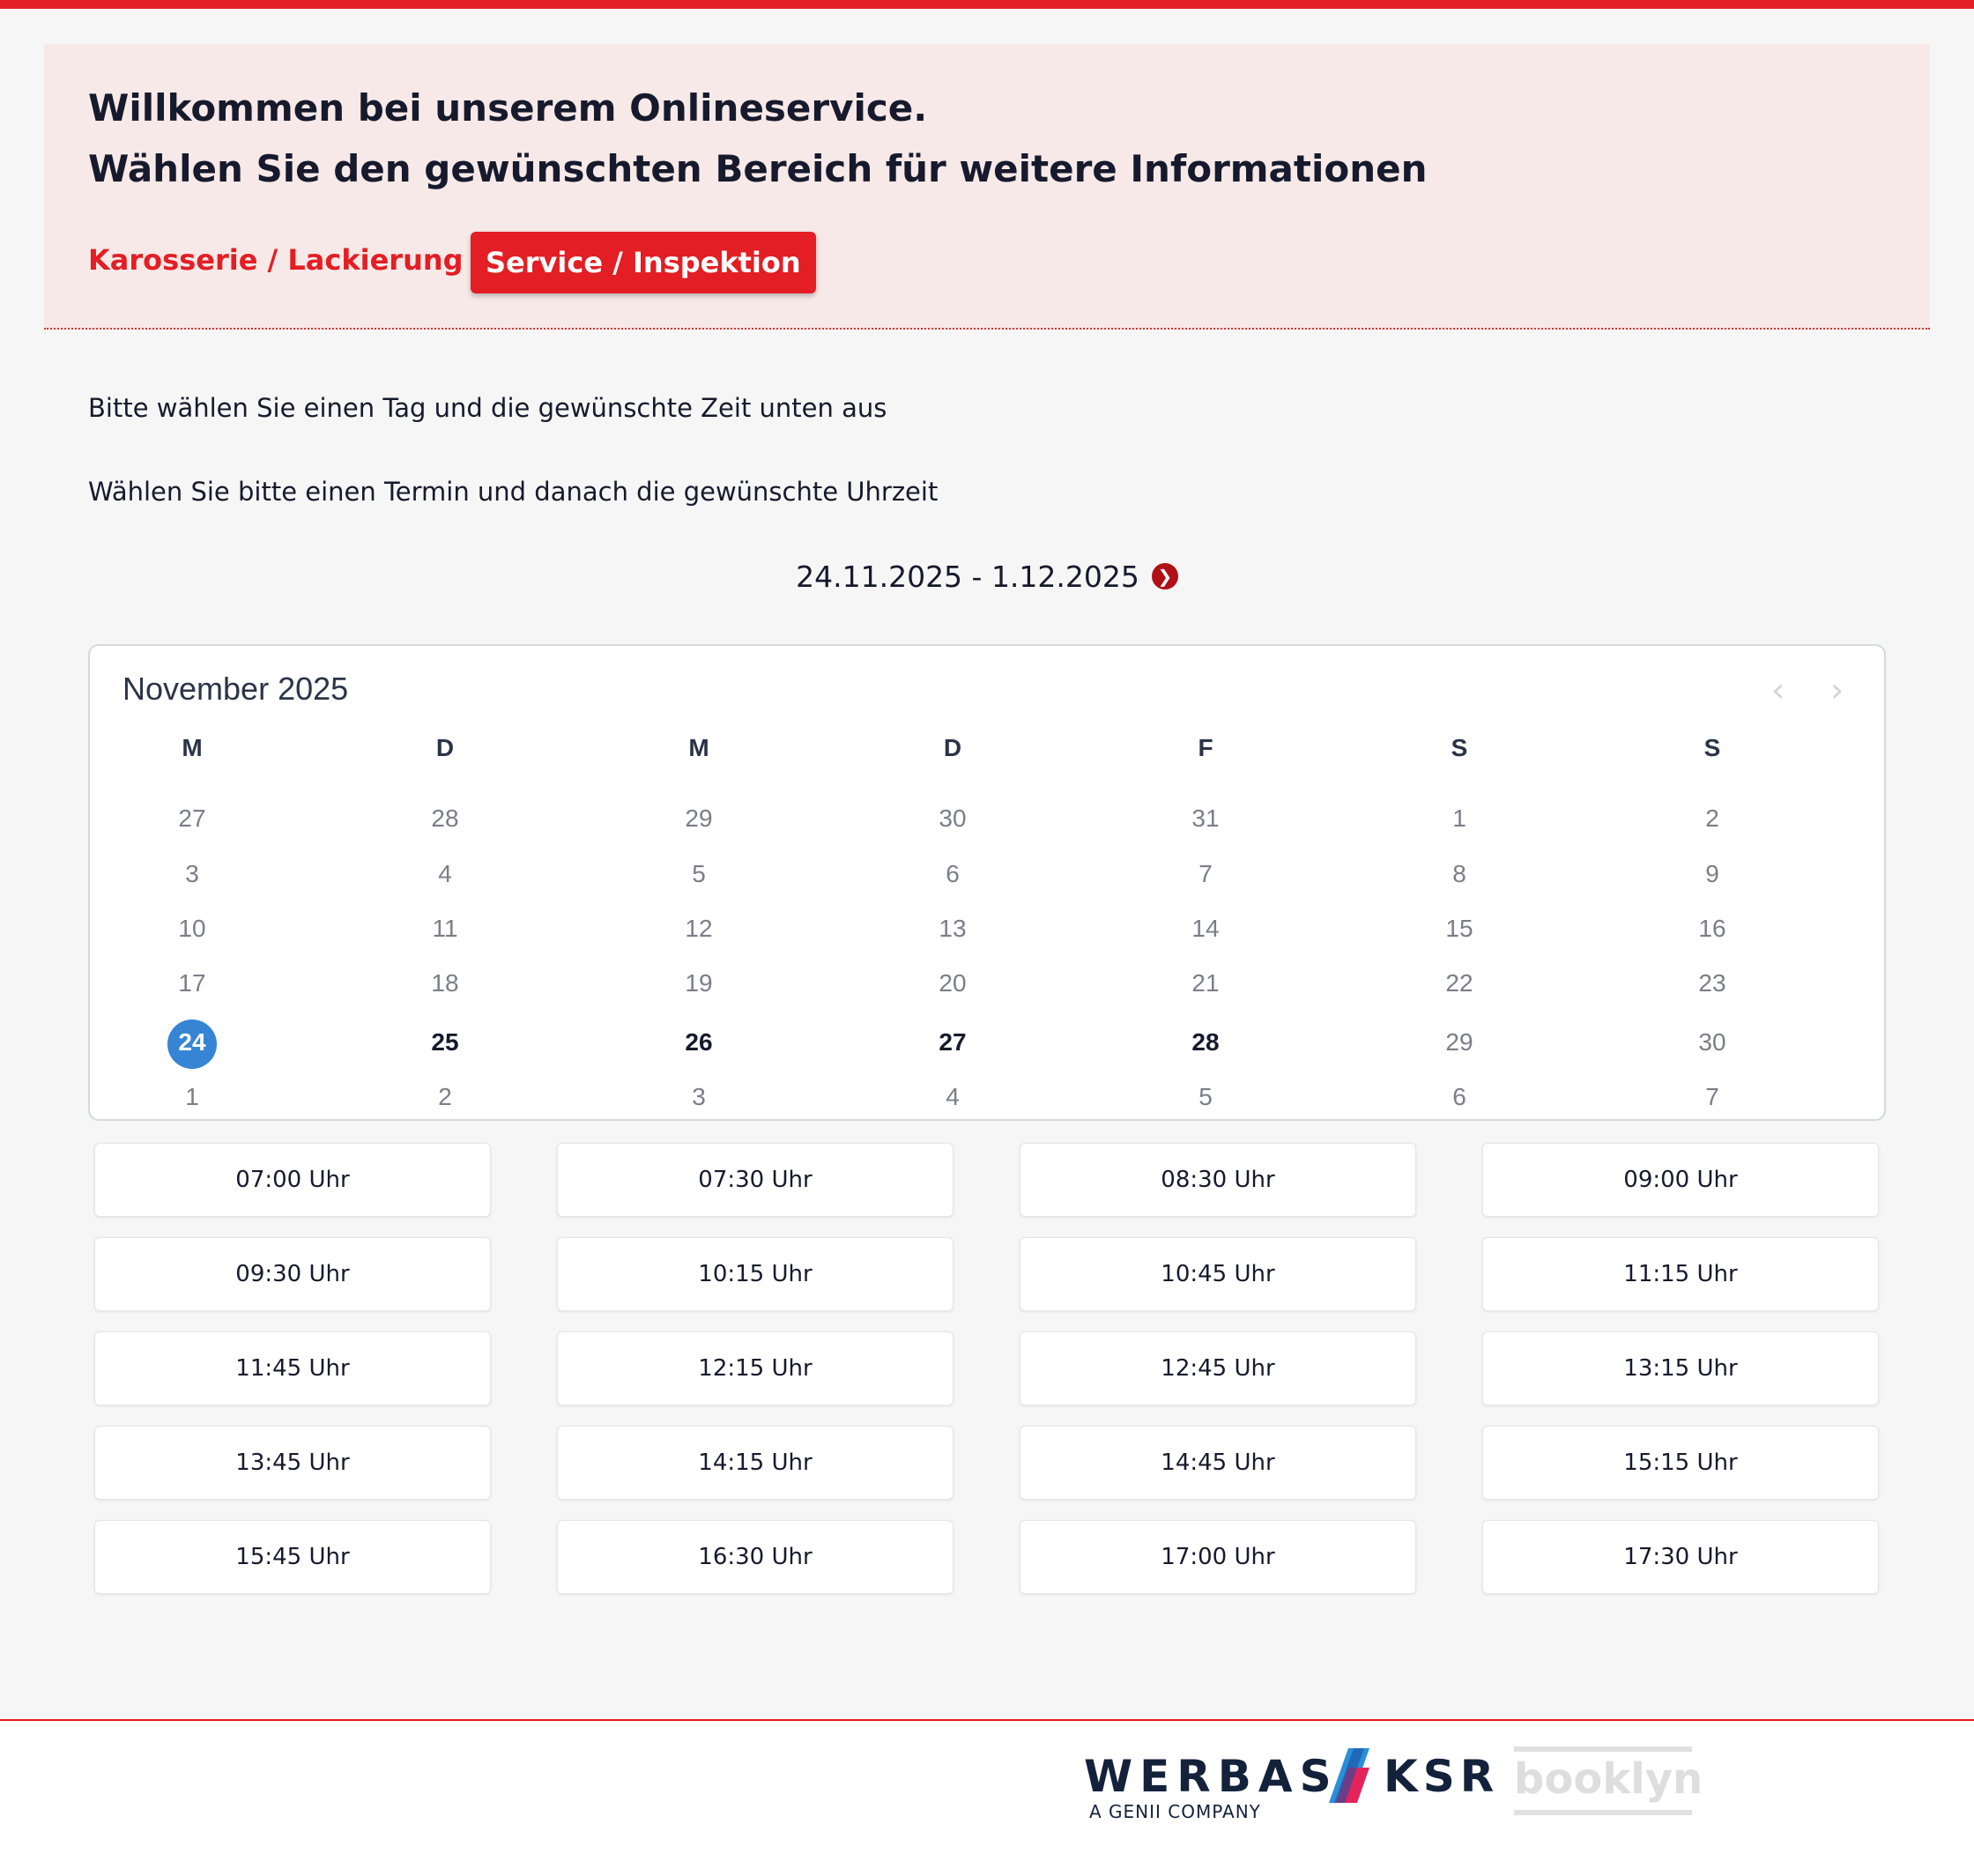 This screenshot has width=1974, height=1876. What do you see at coordinates (192, 1042) in the screenshot?
I see `calendar-day-selected: 24` at bounding box center [192, 1042].